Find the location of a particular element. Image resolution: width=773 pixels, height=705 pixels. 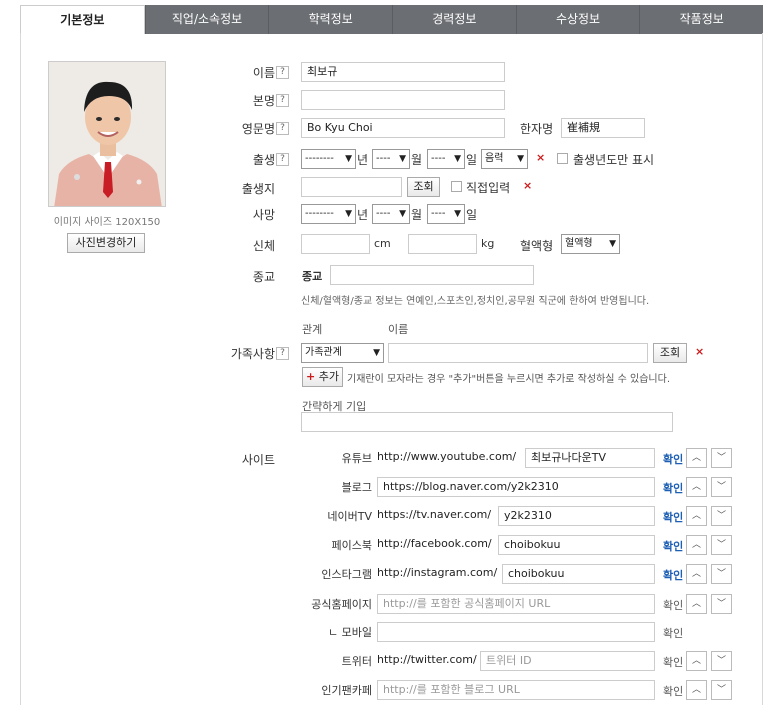

family-name-input is located at coordinates (518, 353).